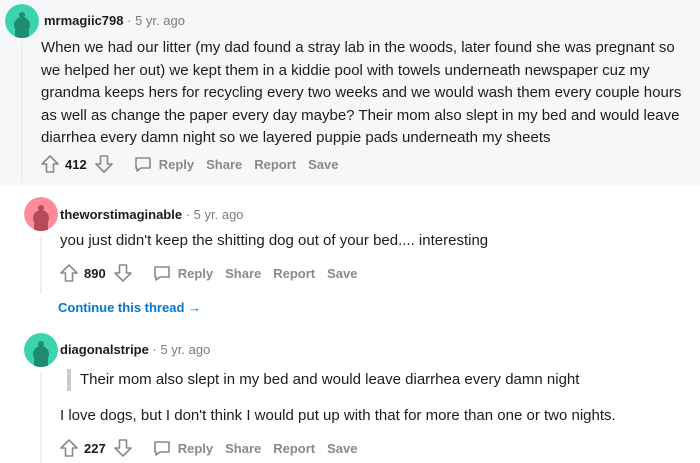 This screenshot has width=700, height=463. I want to click on comment-meta: diagonalstripe · 5 yr. ago, so click(135, 349).